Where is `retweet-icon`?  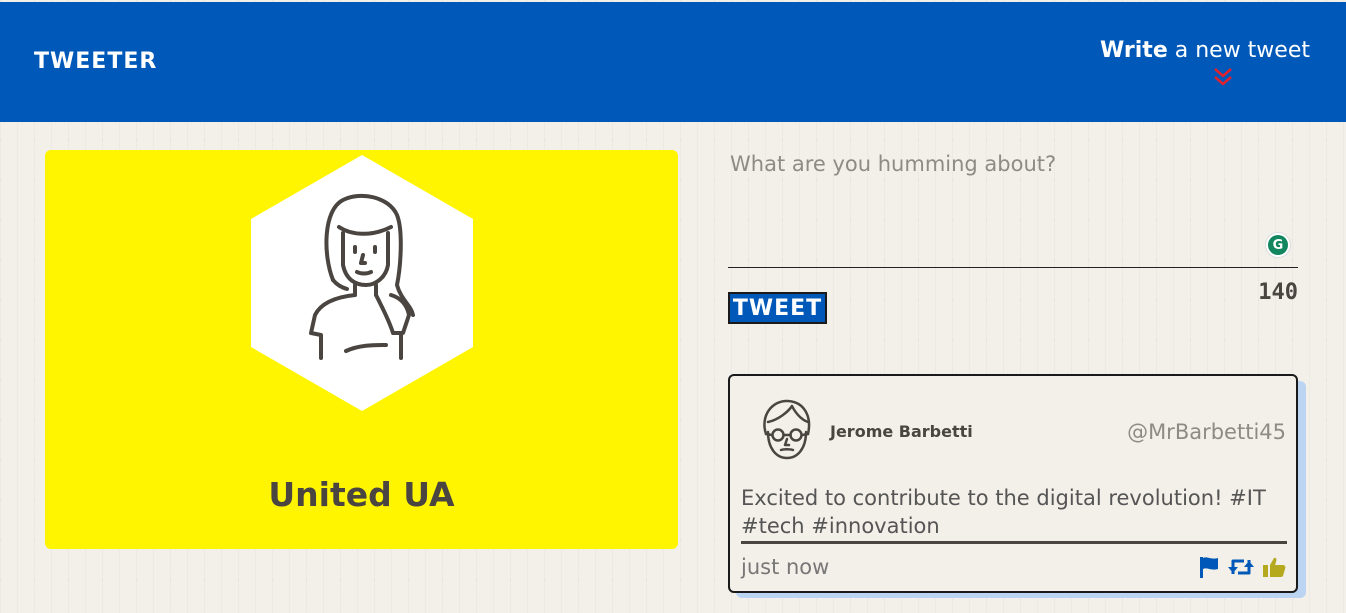
retweet-icon is located at coordinates (1241, 567).